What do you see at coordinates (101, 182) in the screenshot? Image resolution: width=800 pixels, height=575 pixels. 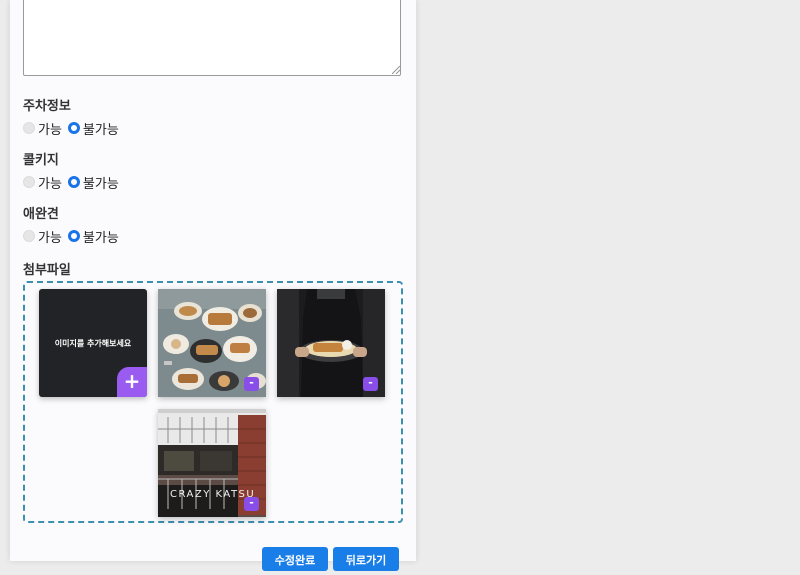 I see `corkage-no-label: 불가능` at bounding box center [101, 182].